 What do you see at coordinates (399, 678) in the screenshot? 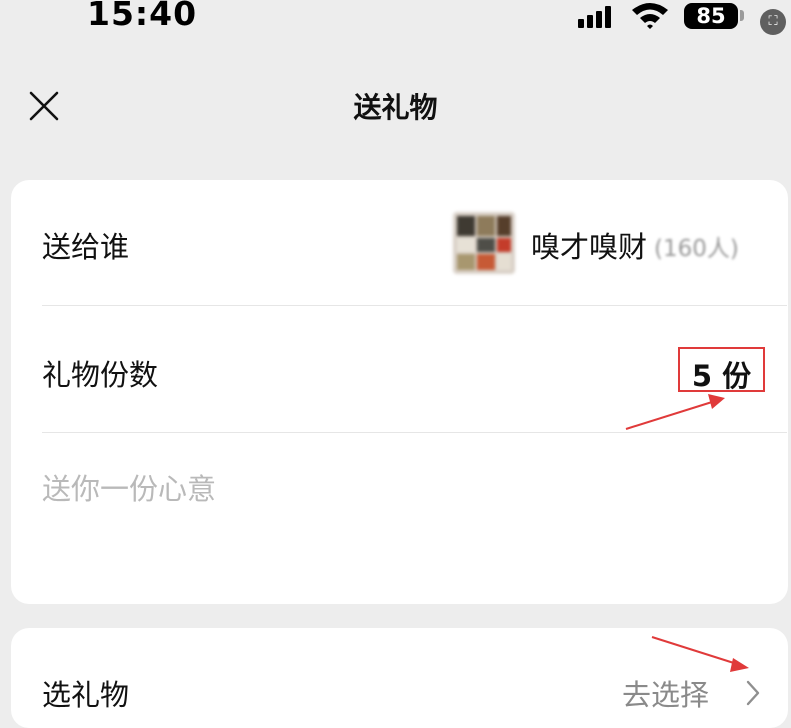
I see `select-gift-card: 选礼物 去选择` at bounding box center [399, 678].